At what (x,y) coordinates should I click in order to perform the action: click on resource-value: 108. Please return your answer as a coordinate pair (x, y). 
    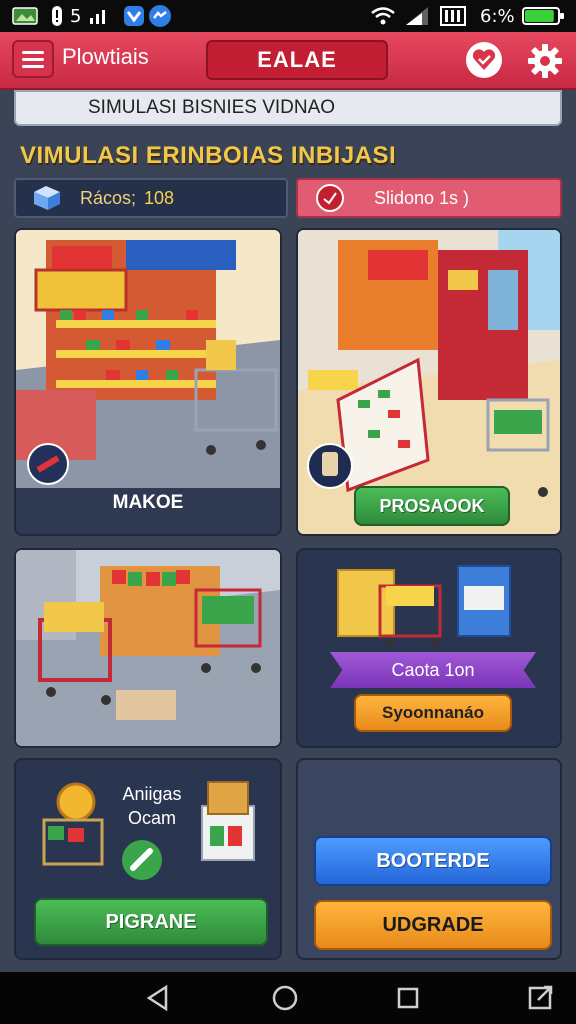
    Looking at the image, I should click on (159, 197).